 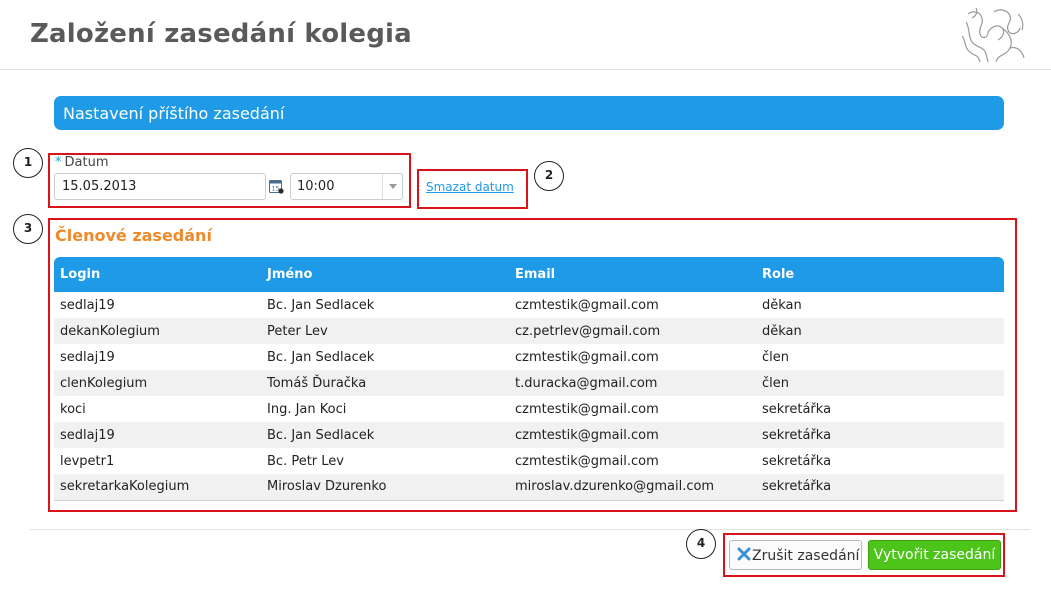 I want to click on time-select-toggle, so click(x=392, y=186).